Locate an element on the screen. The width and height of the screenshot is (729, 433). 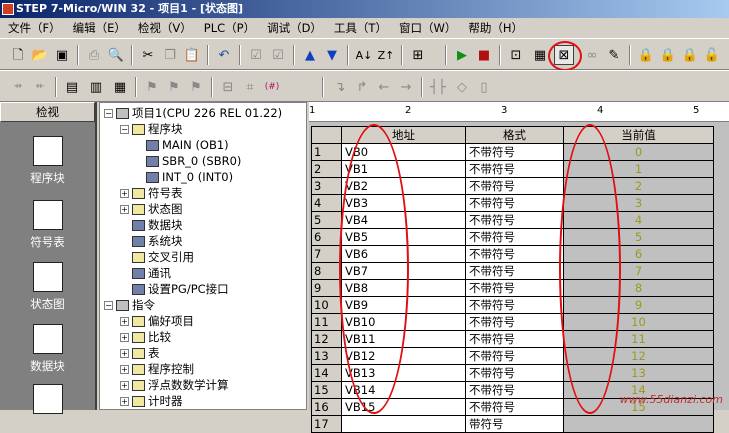
row-number: 16 is located at coordinates (326, 407).